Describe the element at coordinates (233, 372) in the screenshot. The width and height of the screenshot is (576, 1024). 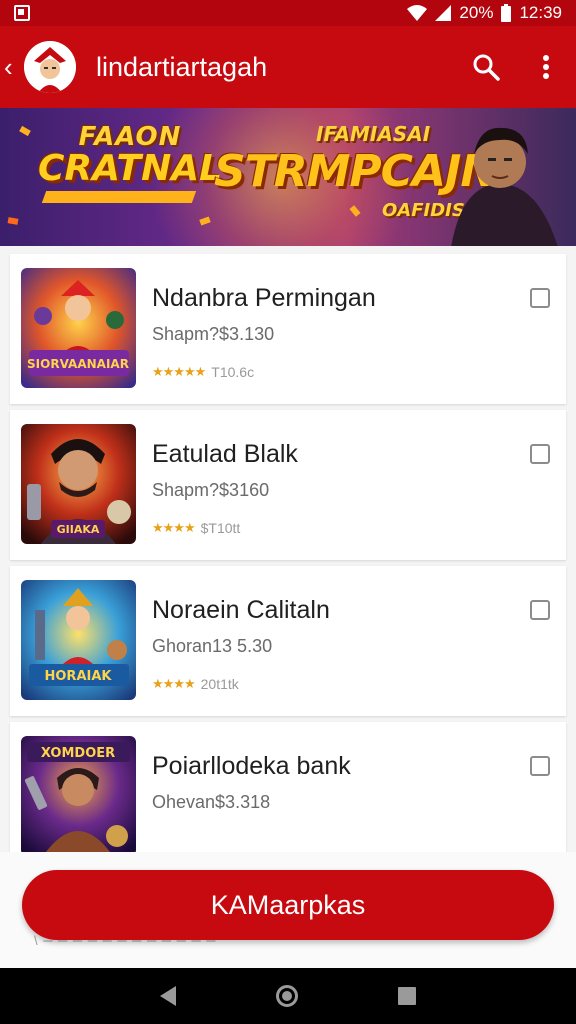
I see `rating-text: T10.6c` at that location.